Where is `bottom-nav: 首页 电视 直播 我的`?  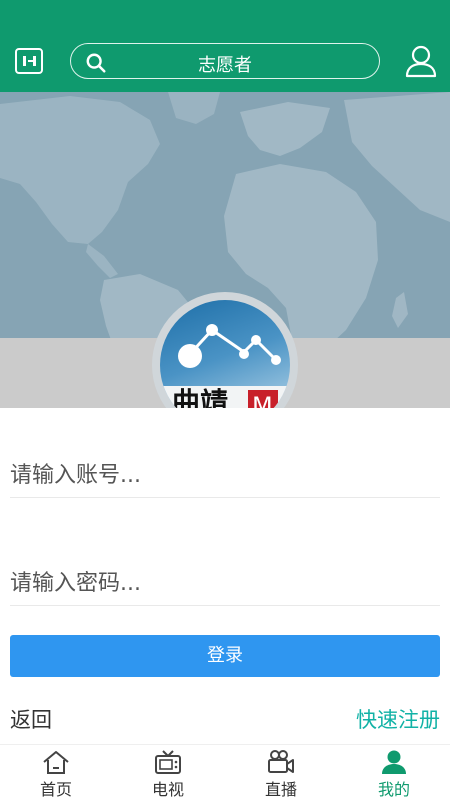 bottom-nav: 首页 电视 直播 我的 is located at coordinates (225, 772).